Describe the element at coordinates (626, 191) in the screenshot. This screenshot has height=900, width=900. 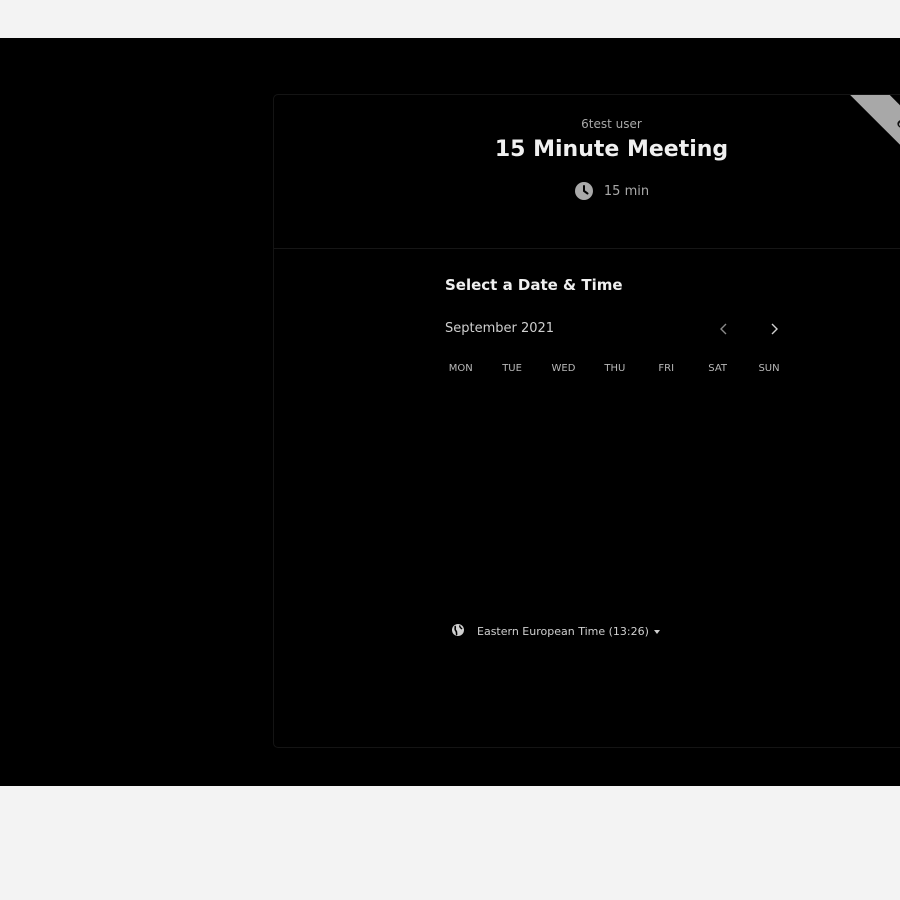
I see `duration-label: 15 min` at that location.